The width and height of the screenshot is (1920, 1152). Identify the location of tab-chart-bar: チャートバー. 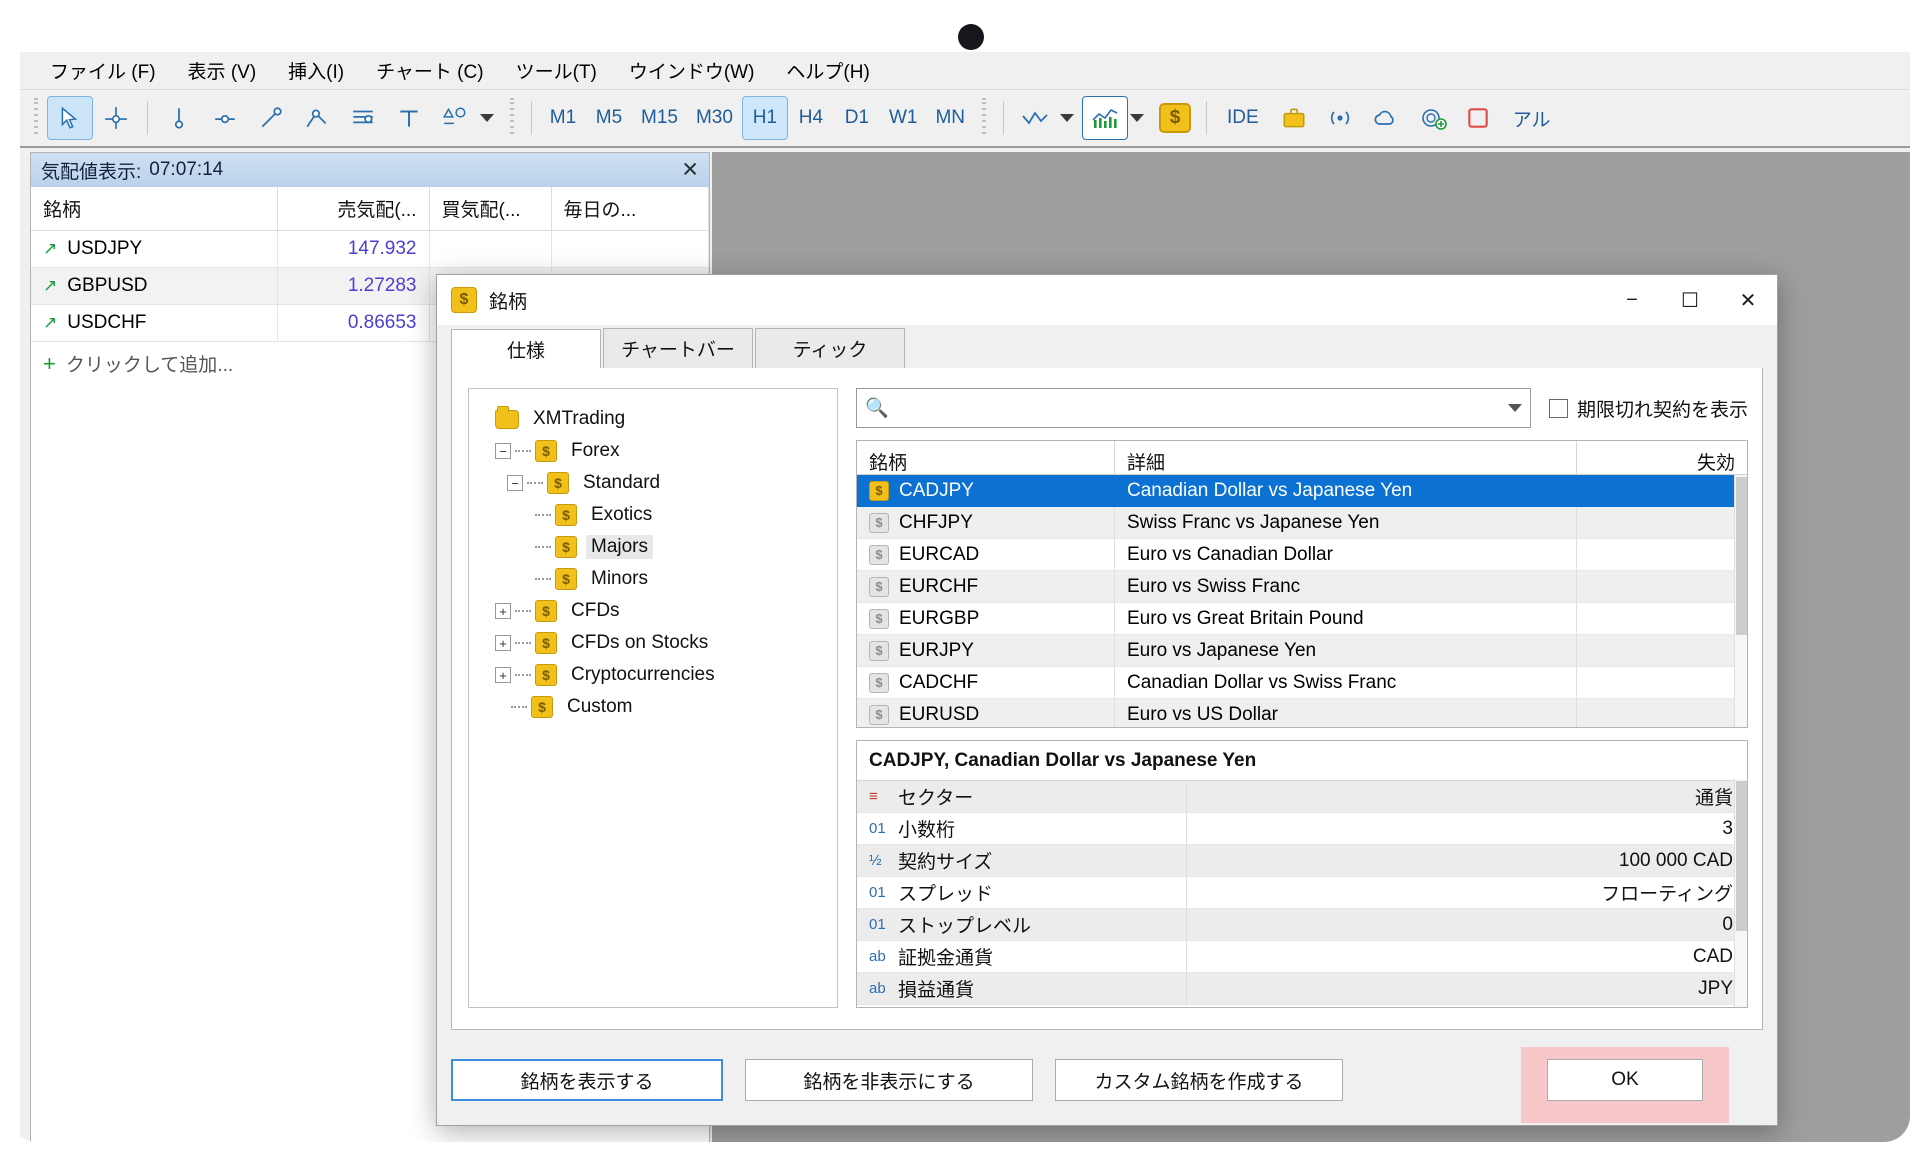
(678, 348).